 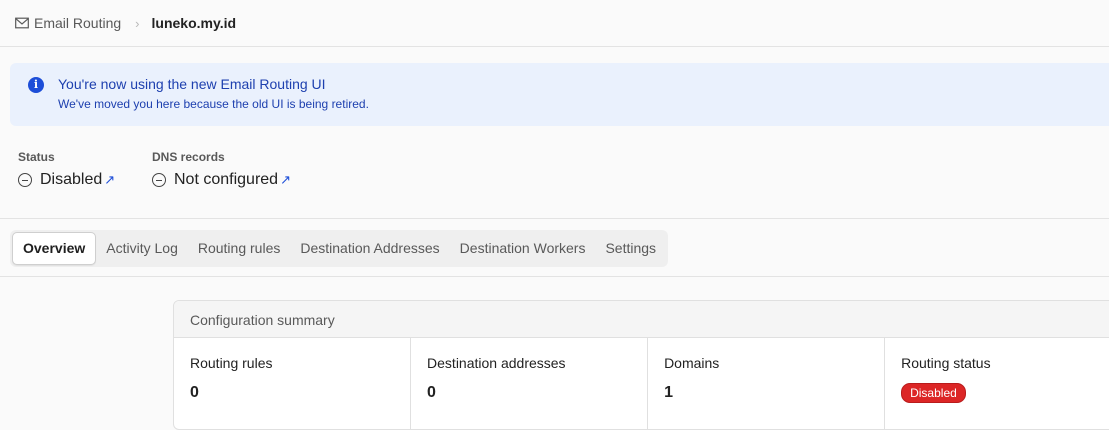 I want to click on summary-label: Destination addresses, so click(x=496, y=363).